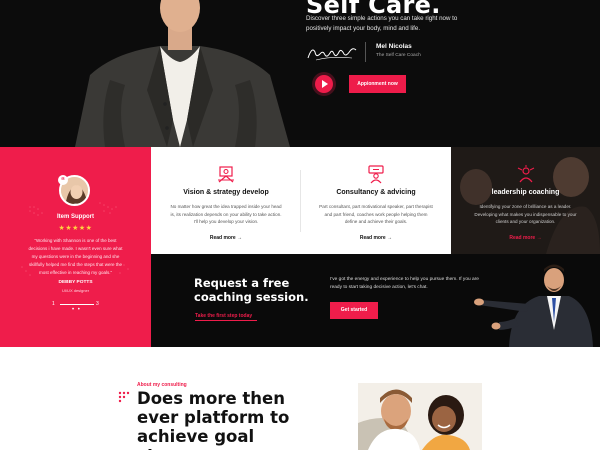  I want to click on play-video-button, so click(324, 84).